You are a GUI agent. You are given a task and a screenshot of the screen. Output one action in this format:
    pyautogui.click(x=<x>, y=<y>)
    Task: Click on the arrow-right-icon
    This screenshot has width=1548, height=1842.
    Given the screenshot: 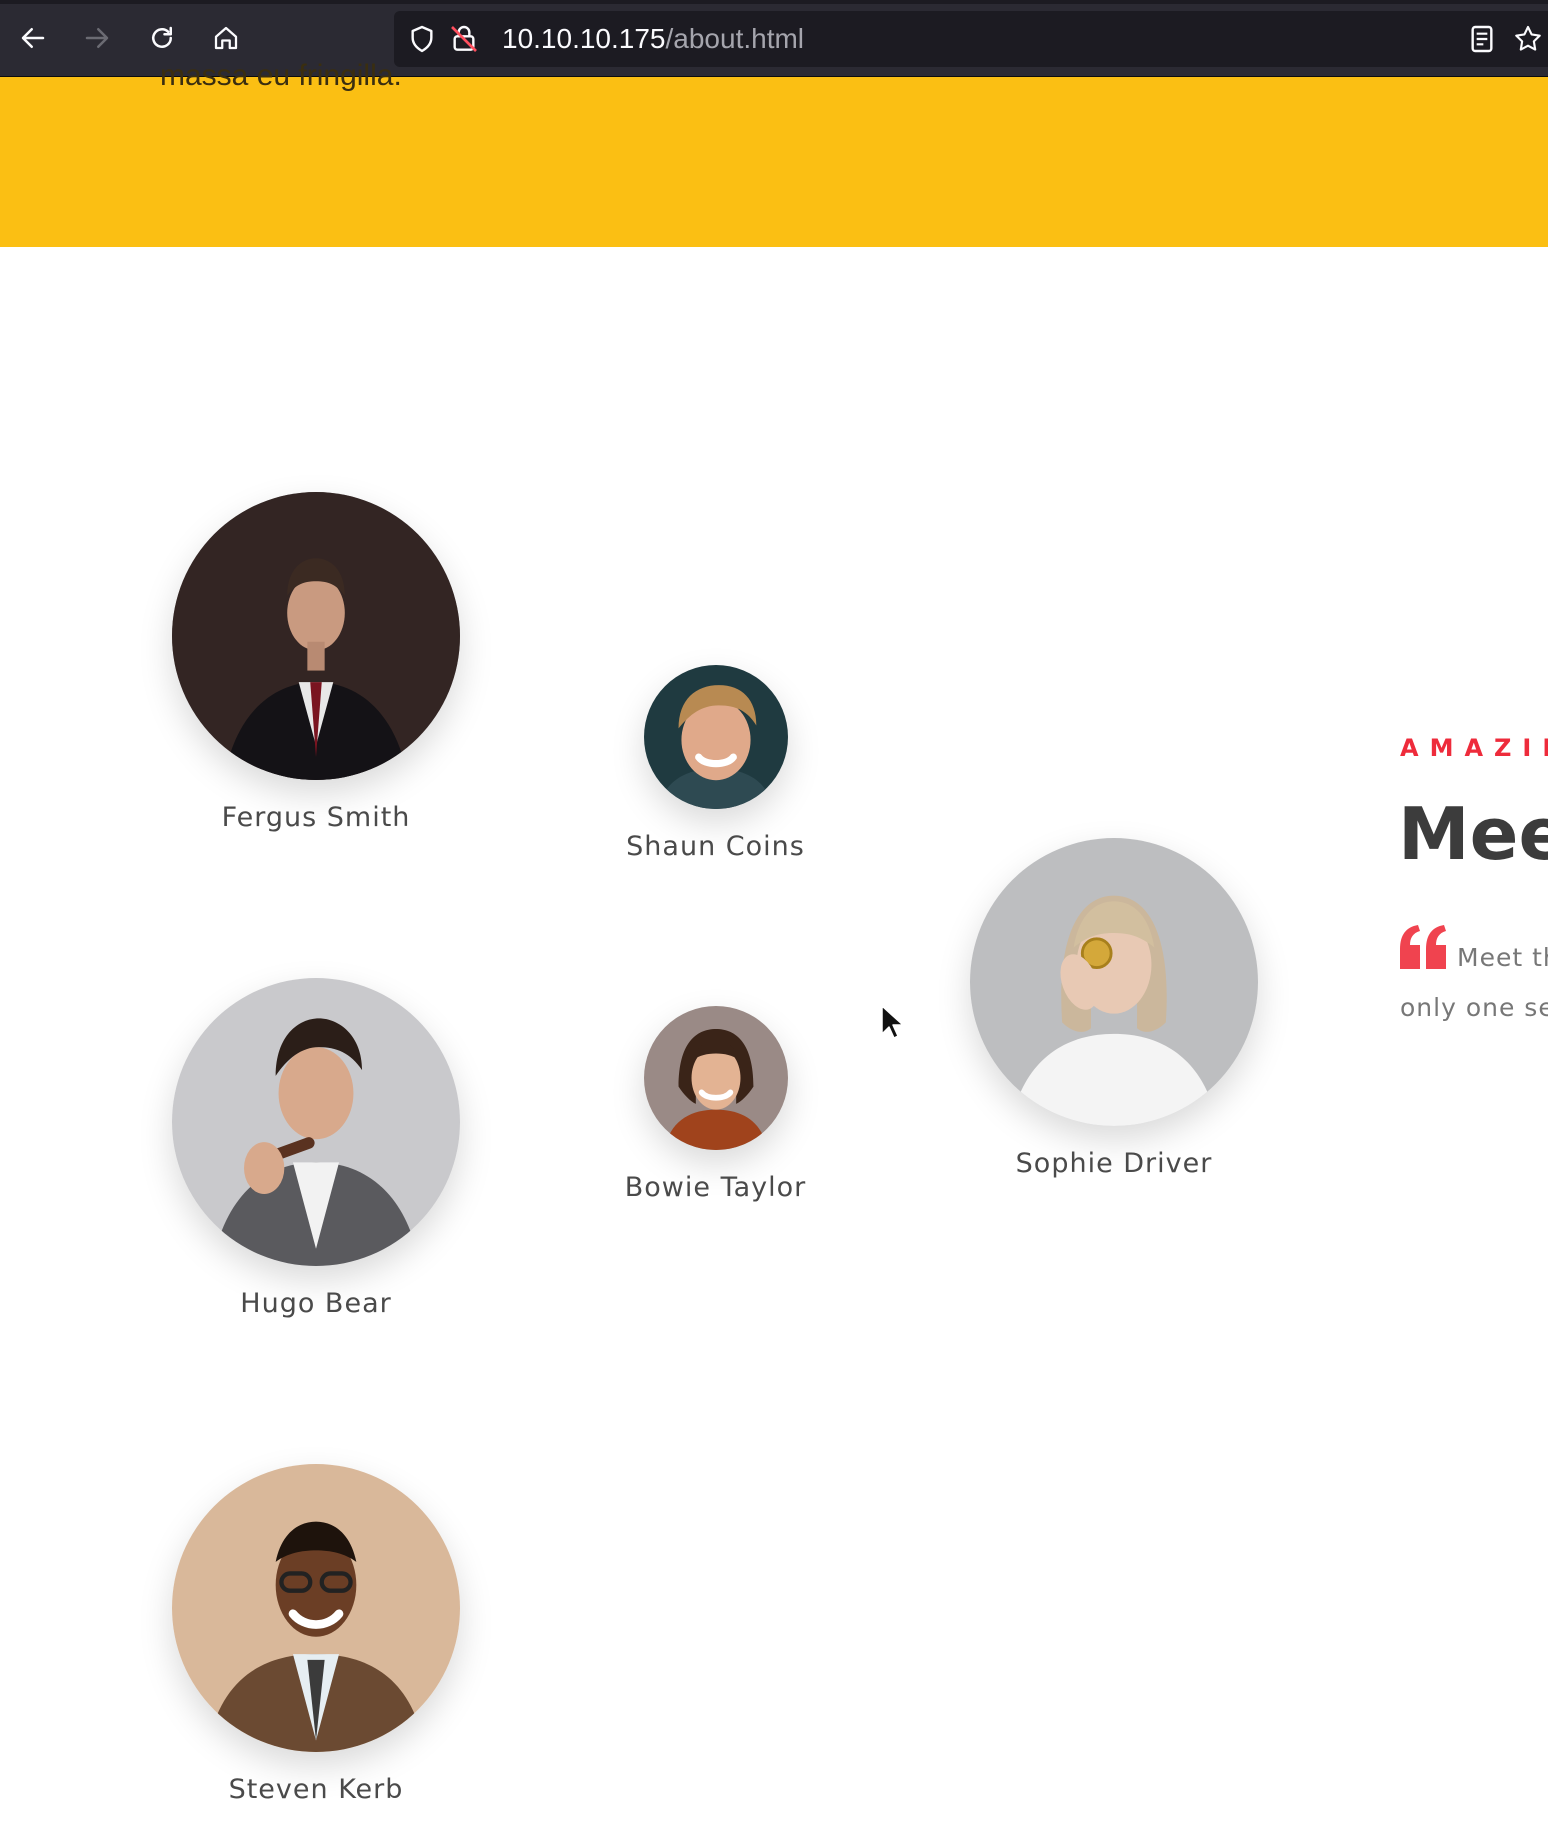 What is the action you would take?
    pyautogui.click(x=97, y=38)
    